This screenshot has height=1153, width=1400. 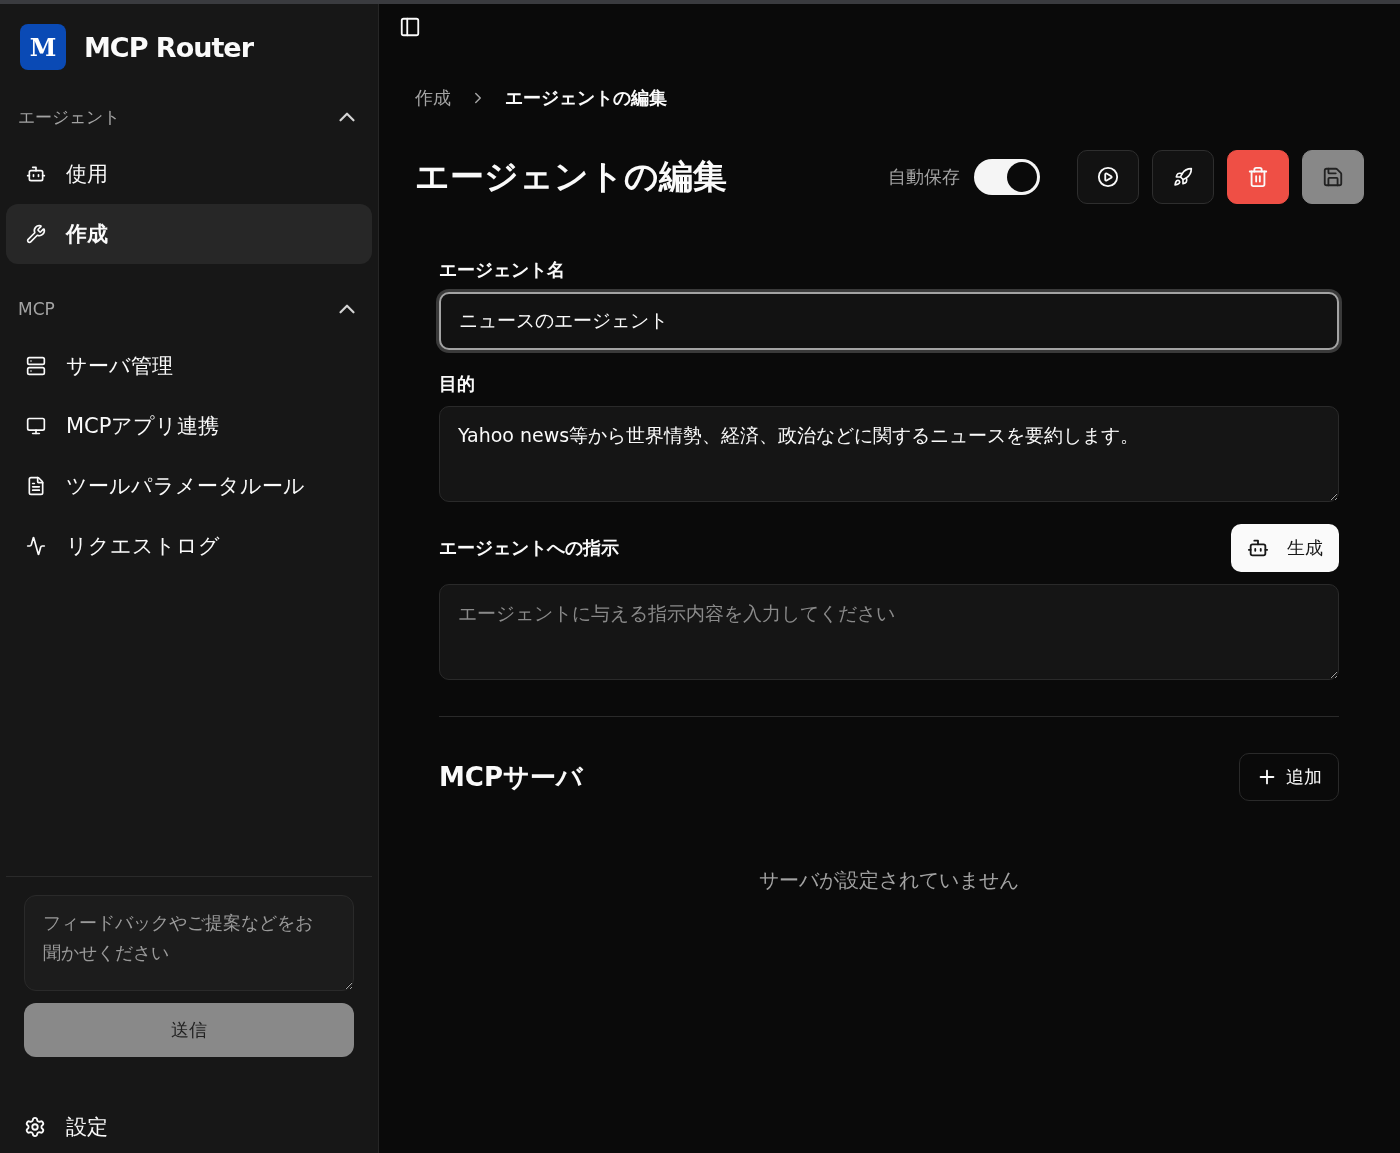 What do you see at coordinates (189, 366) in the screenshot?
I see `sidebar-item: サーバ管理` at bounding box center [189, 366].